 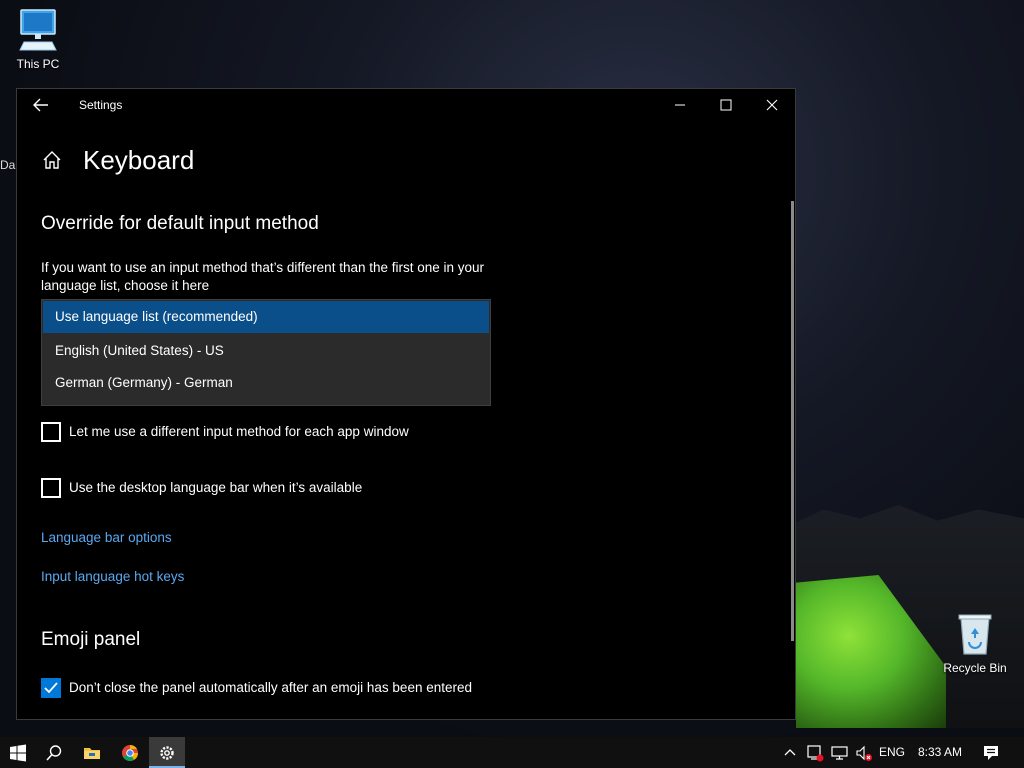 I want to click on input-language-indicator: ENG, so click(x=892, y=752).